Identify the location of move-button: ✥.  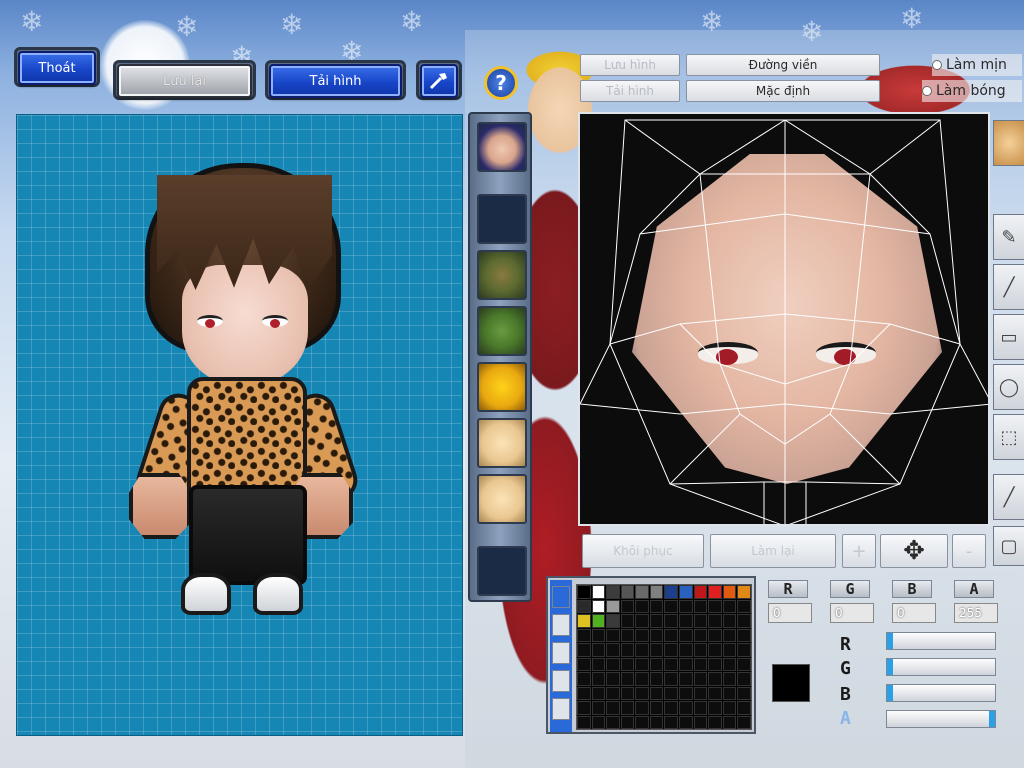
(914, 551).